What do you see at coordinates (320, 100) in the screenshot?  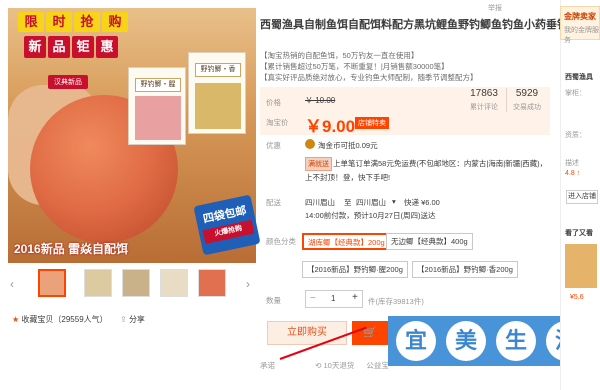 I see `original-price: ￥ 10.00` at bounding box center [320, 100].